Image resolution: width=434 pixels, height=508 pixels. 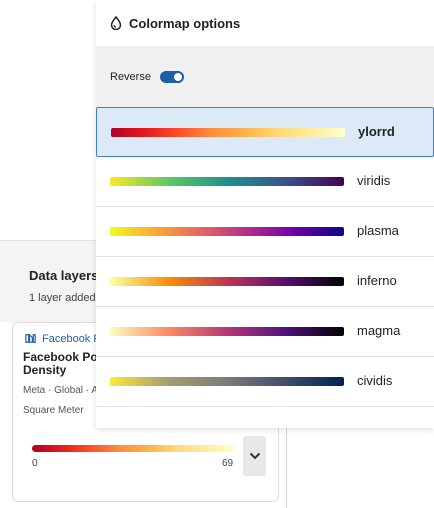 What do you see at coordinates (379, 330) in the screenshot?
I see `colormap-name: magma` at bounding box center [379, 330].